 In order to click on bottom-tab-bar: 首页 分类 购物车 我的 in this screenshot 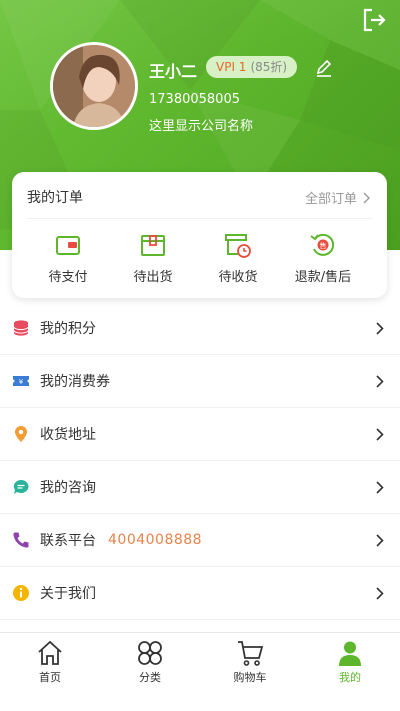, I will do `click(200, 659)`.